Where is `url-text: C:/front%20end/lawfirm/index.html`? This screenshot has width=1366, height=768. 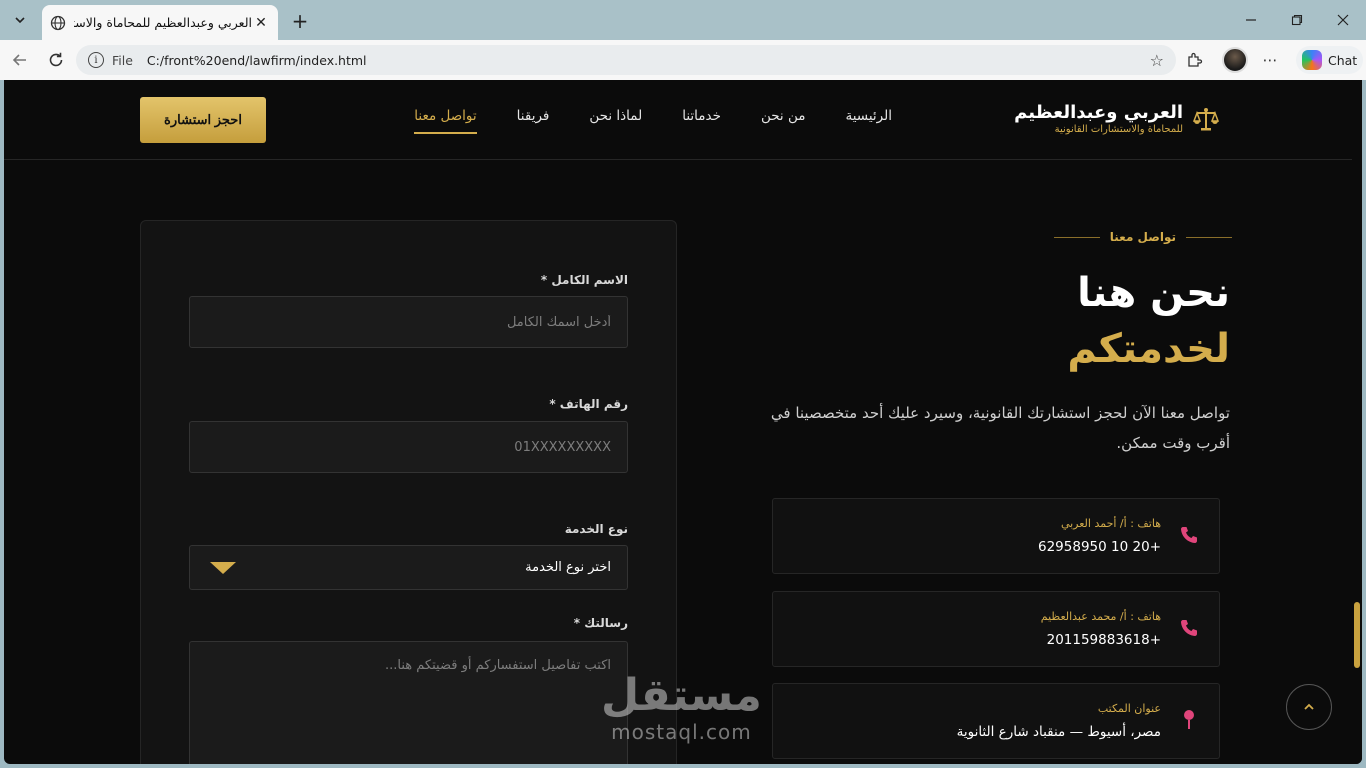 url-text: C:/front%20end/lawfirm/index.html is located at coordinates (648, 60).